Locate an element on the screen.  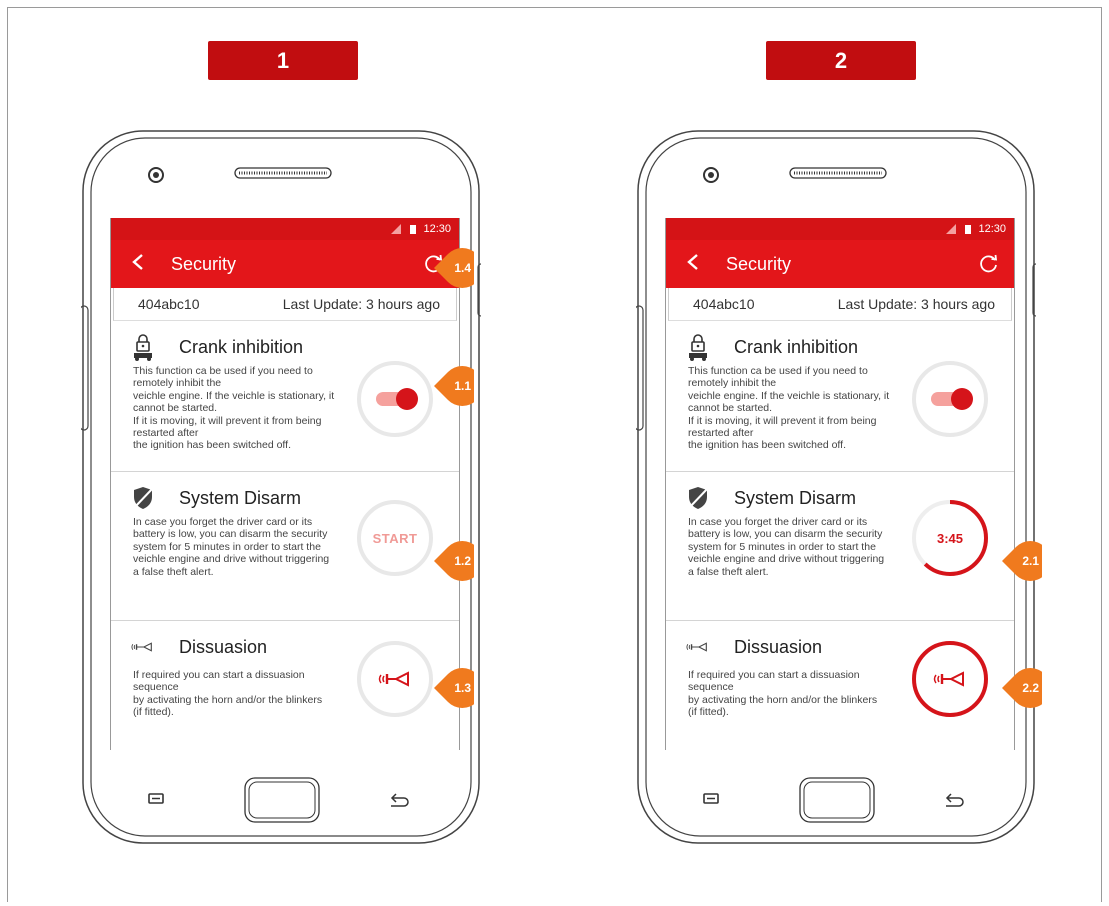
callout-label: 2.2 is located at coordinates (1030, 688).